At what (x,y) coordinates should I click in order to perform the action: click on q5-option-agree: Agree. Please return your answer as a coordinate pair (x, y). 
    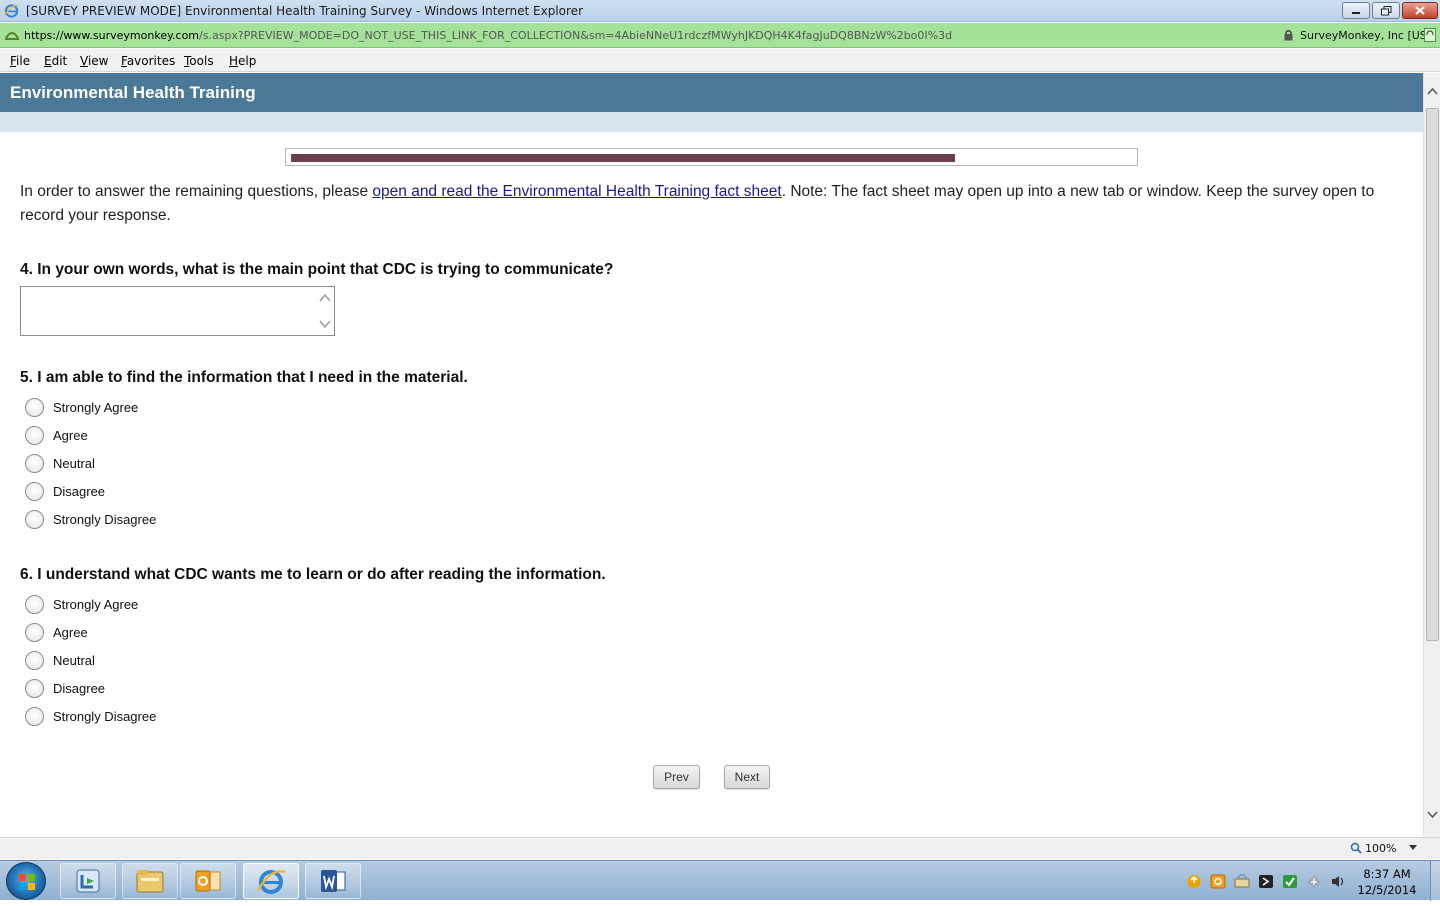
    Looking at the image, I should click on (56, 435).